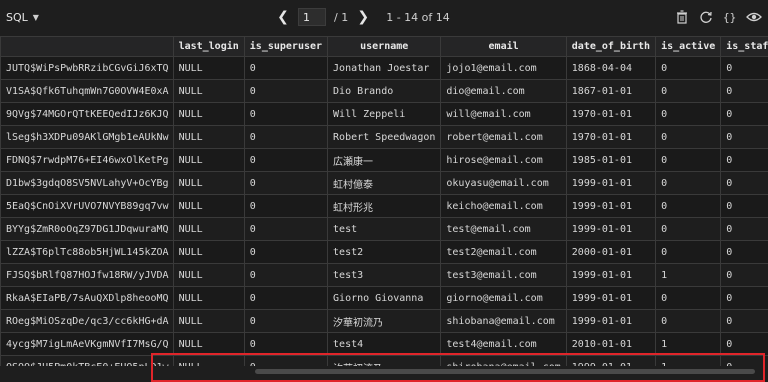 The width and height of the screenshot is (768, 382). What do you see at coordinates (503, 344) in the screenshot?
I see `email-cell: test4@email.com` at bounding box center [503, 344].